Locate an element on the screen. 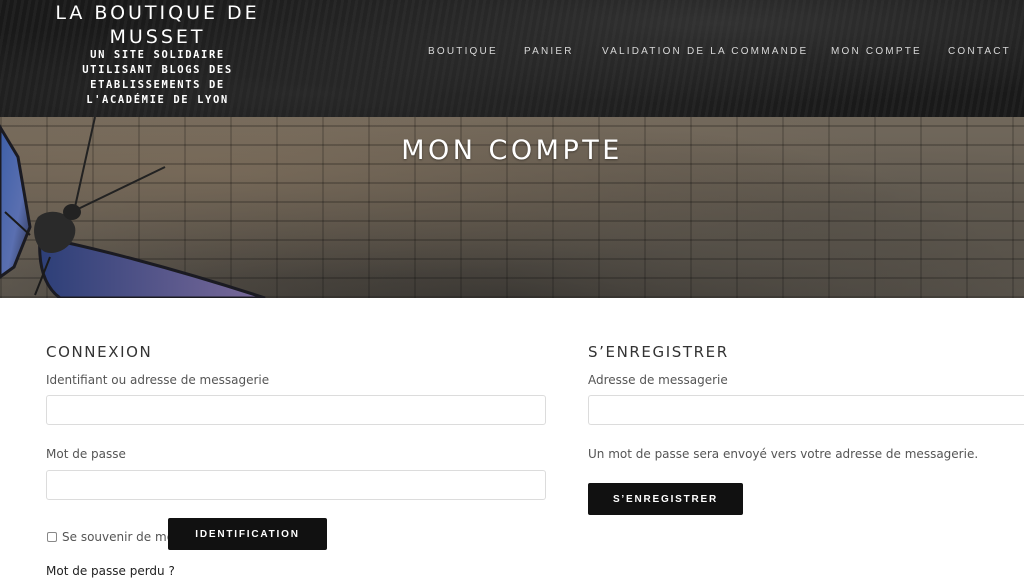 This screenshot has height=582, width=1024. nav-item-panier: PANIER is located at coordinates (549, 51).